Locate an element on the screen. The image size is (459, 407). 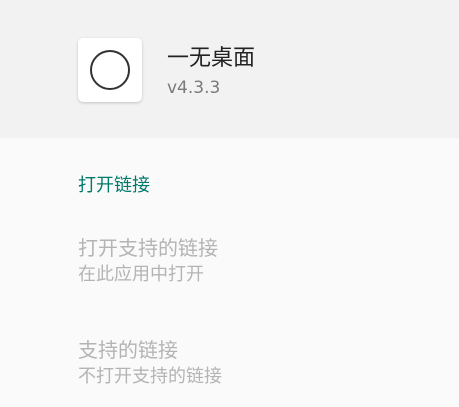
section-title-open-links: 打开链接 is located at coordinates (114, 185).